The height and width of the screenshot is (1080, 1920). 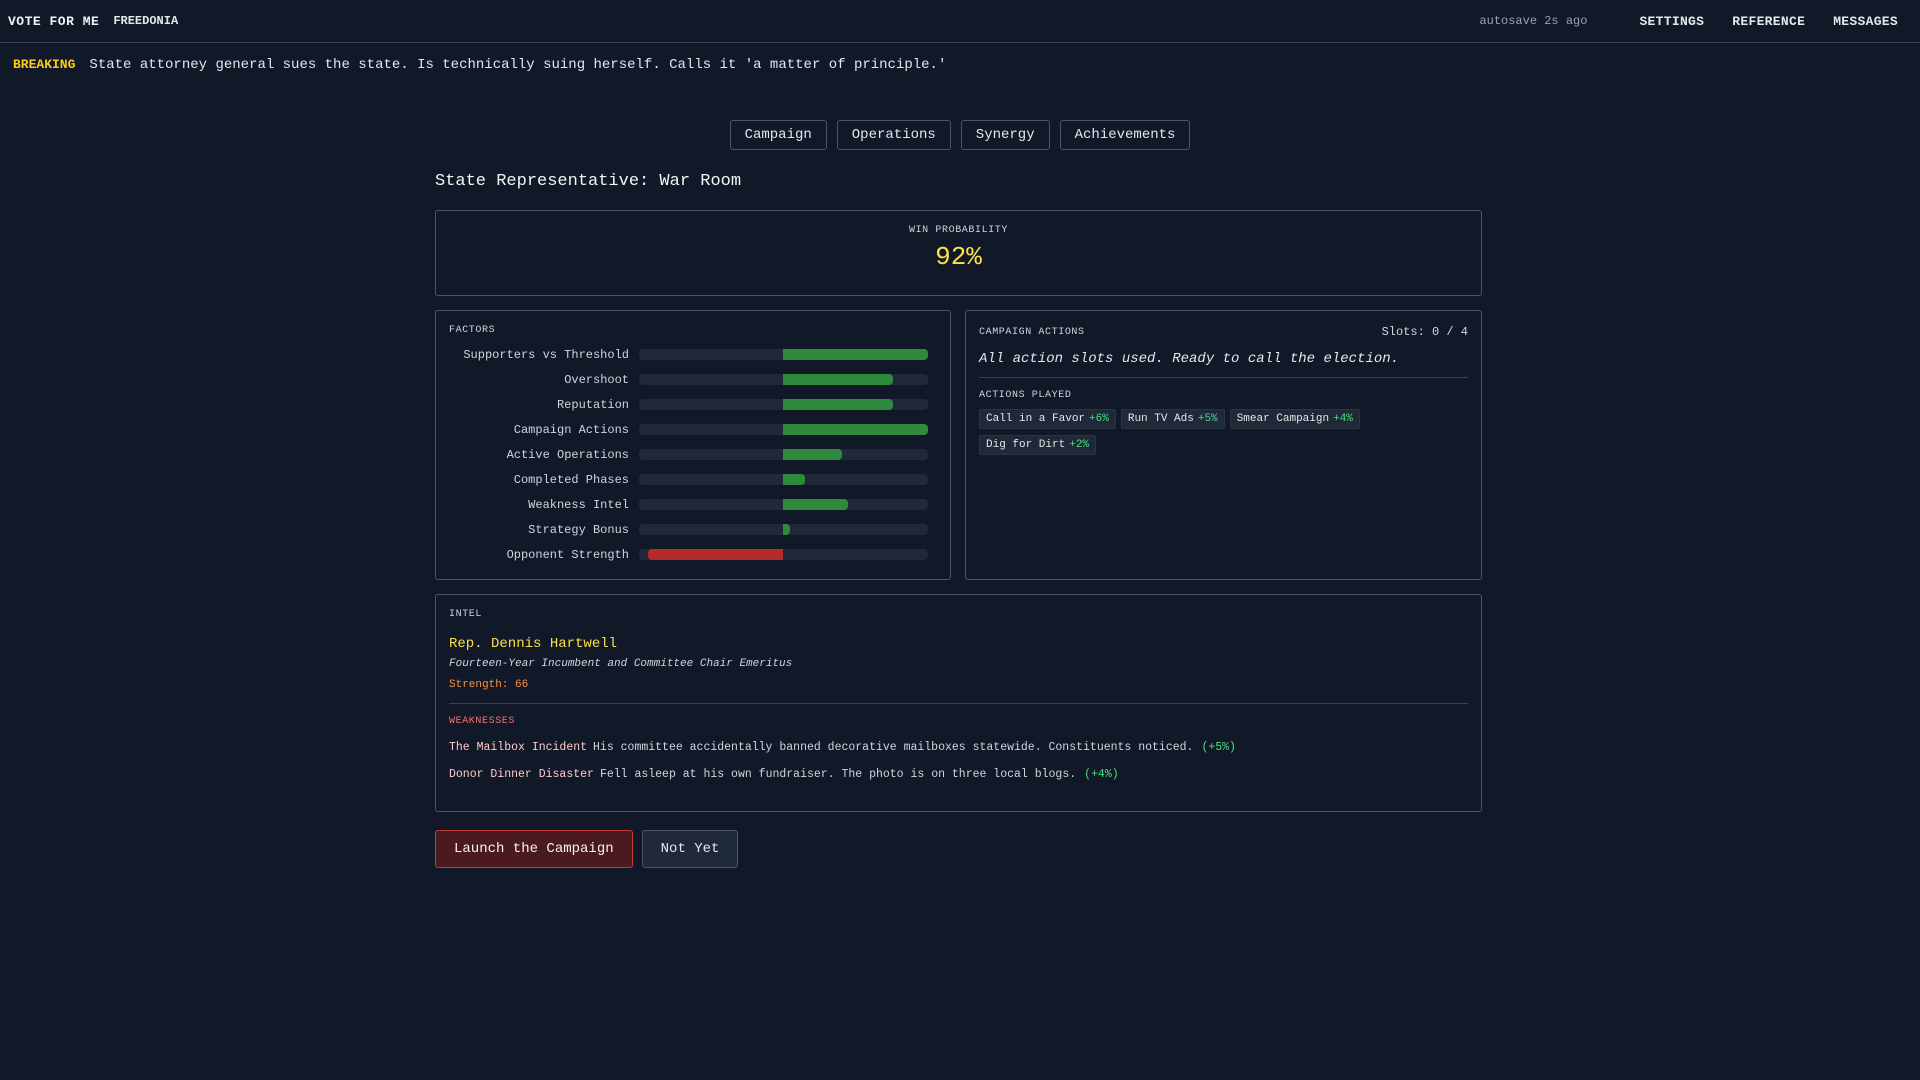 I want to click on action-played-chip: Smear Campaign +4%, so click(x=1294, y=419).